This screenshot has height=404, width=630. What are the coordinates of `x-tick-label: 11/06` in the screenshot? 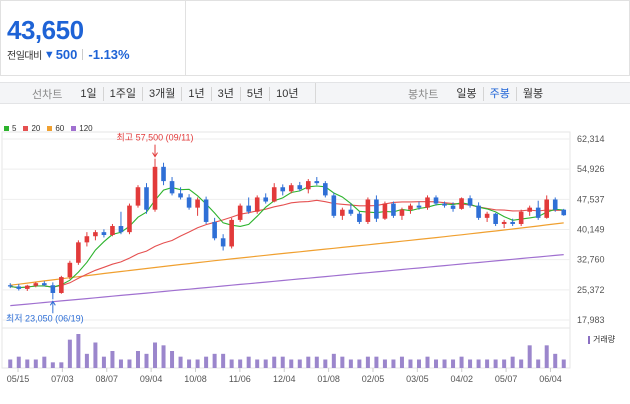 It's located at (240, 379).